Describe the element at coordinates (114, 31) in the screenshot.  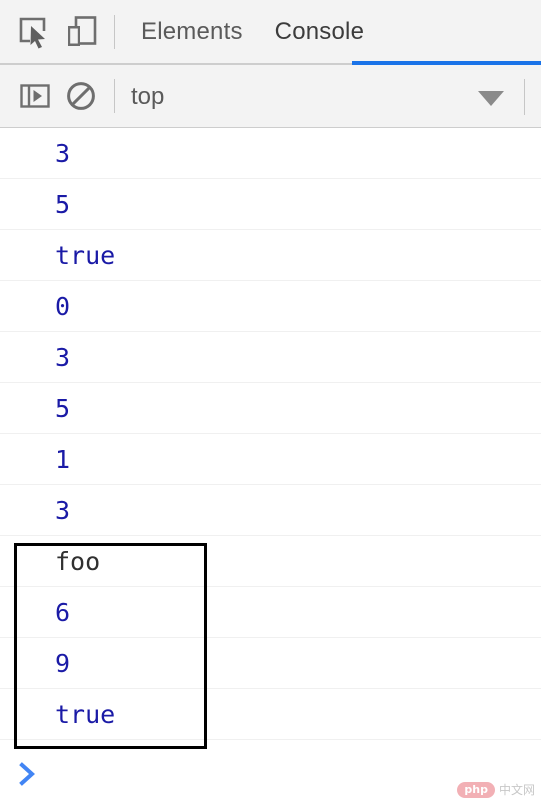
I see `toolbar-divider` at that location.